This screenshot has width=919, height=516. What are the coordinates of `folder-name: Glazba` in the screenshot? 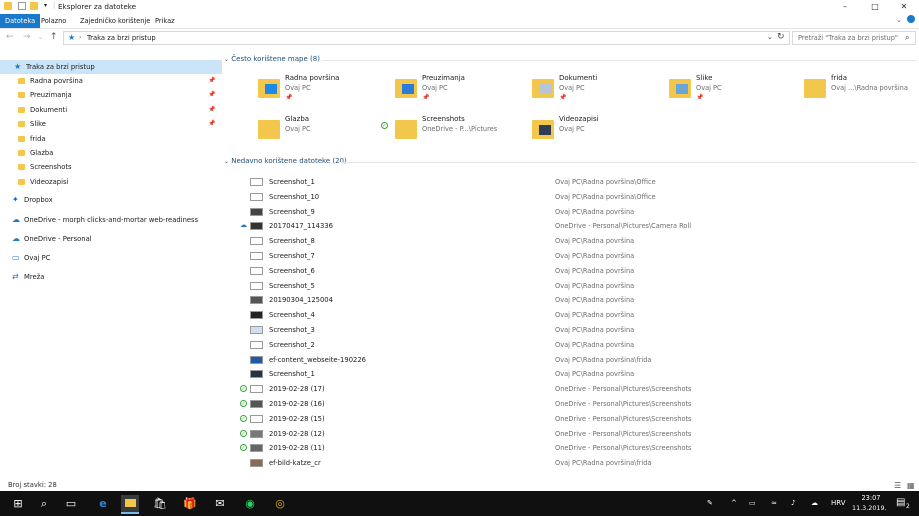 It's located at (297, 119).